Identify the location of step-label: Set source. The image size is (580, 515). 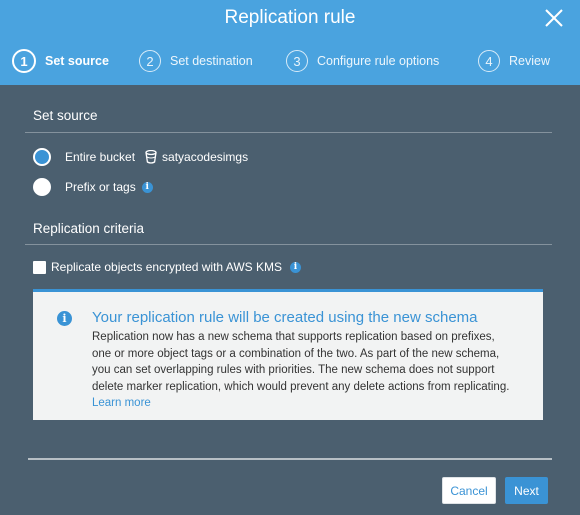
(77, 61).